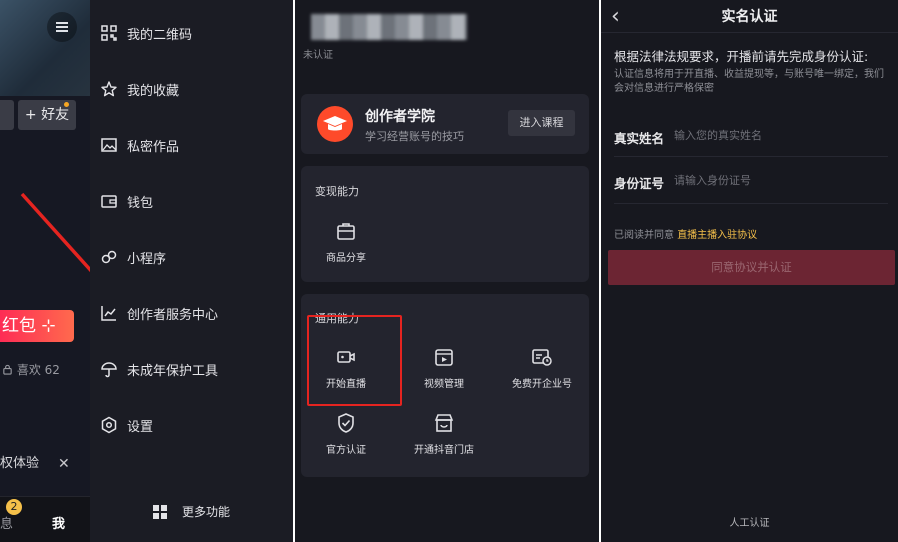 The width and height of the screenshot is (898, 542). What do you see at coordinates (109, 33) in the screenshot?
I see `qr-code-icon` at bounding box center [109, 33].